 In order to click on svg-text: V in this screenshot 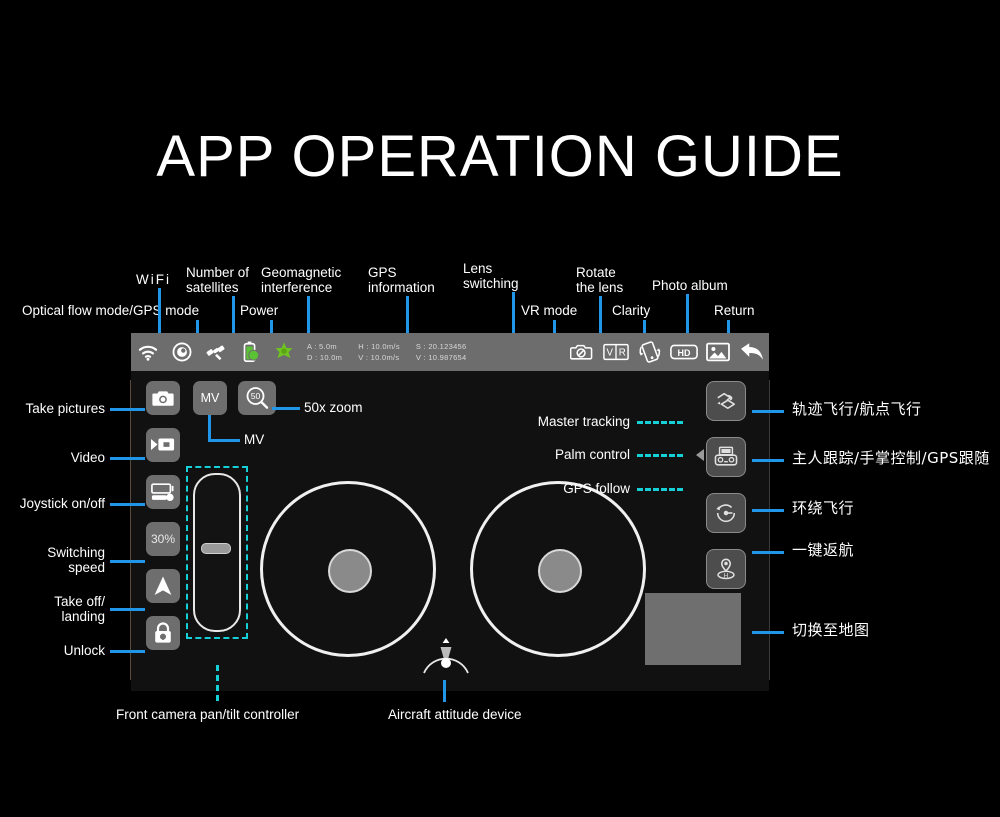, I will do `click(610, 353)`.